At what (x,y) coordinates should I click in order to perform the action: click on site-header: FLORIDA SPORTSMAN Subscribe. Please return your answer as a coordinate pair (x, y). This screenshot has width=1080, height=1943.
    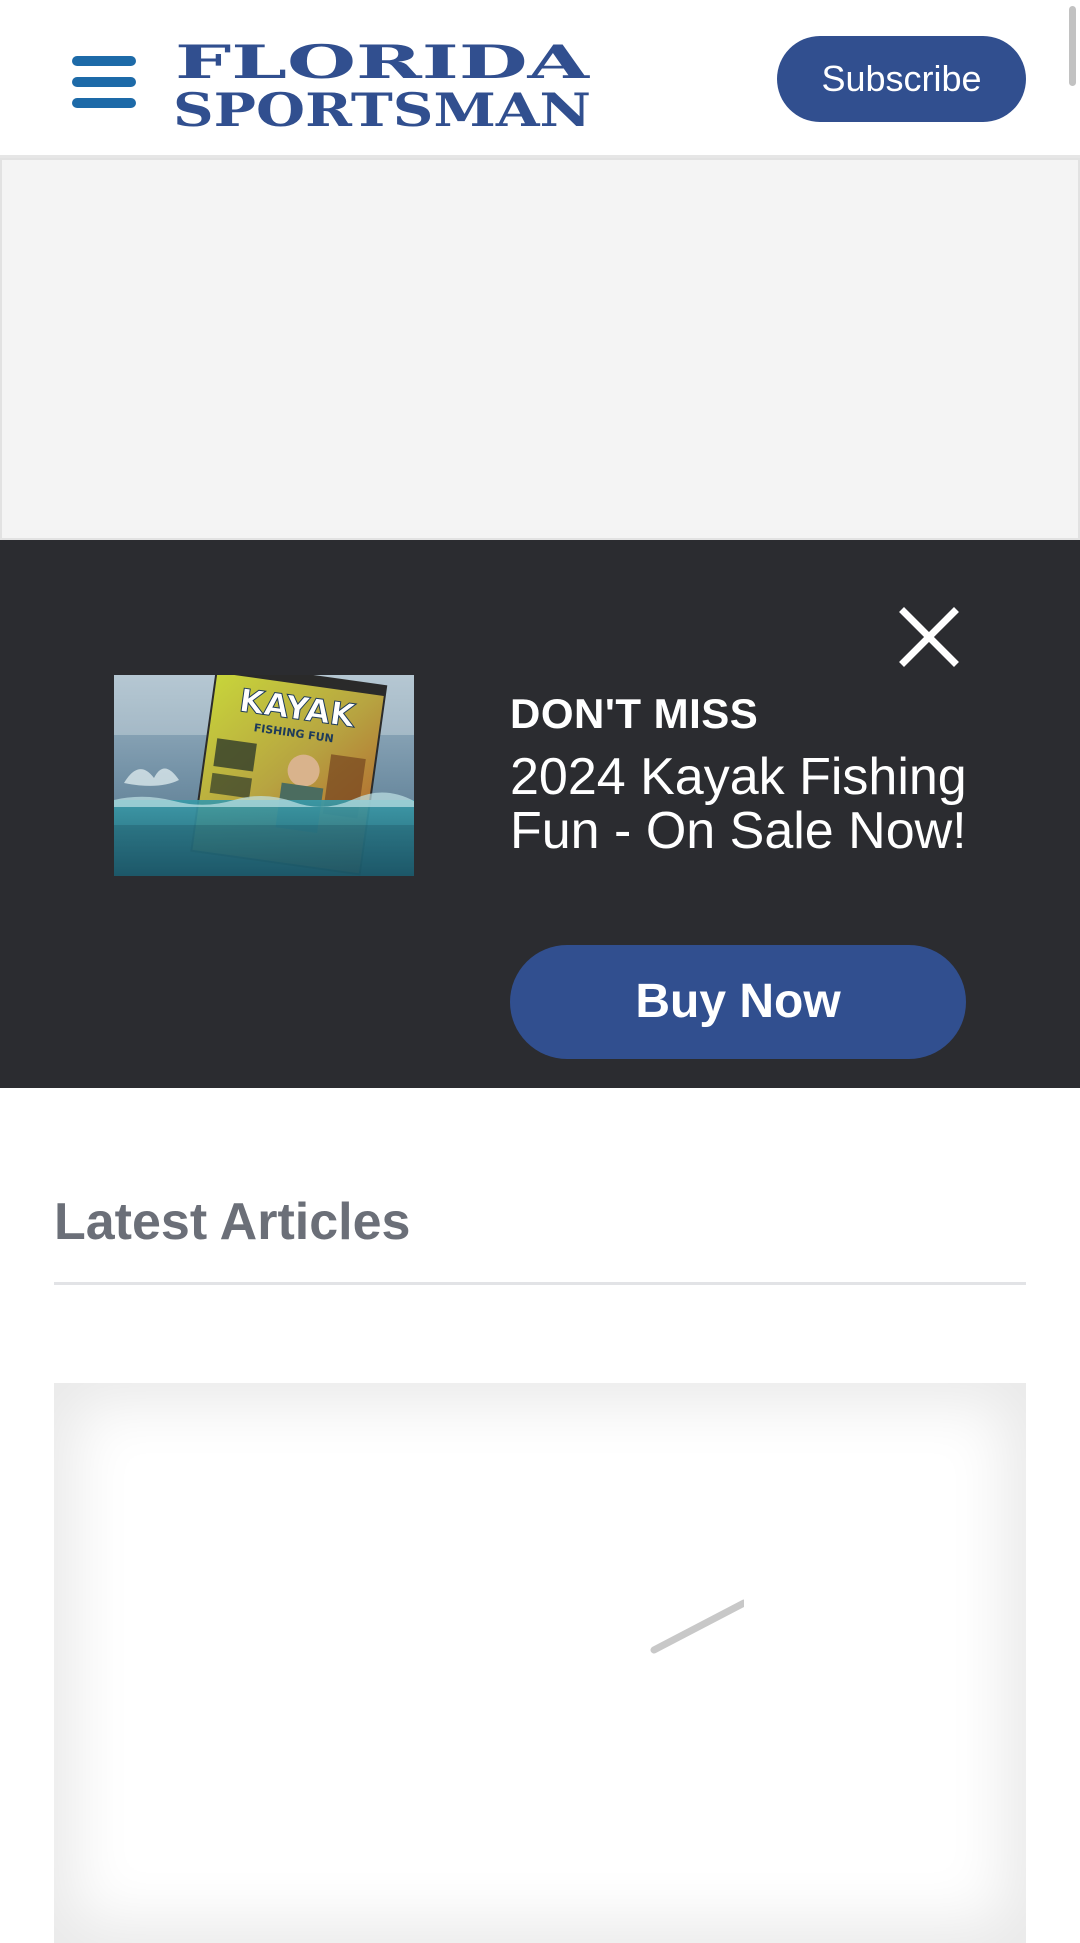
    Looking at the image, I should click on (540, 79).